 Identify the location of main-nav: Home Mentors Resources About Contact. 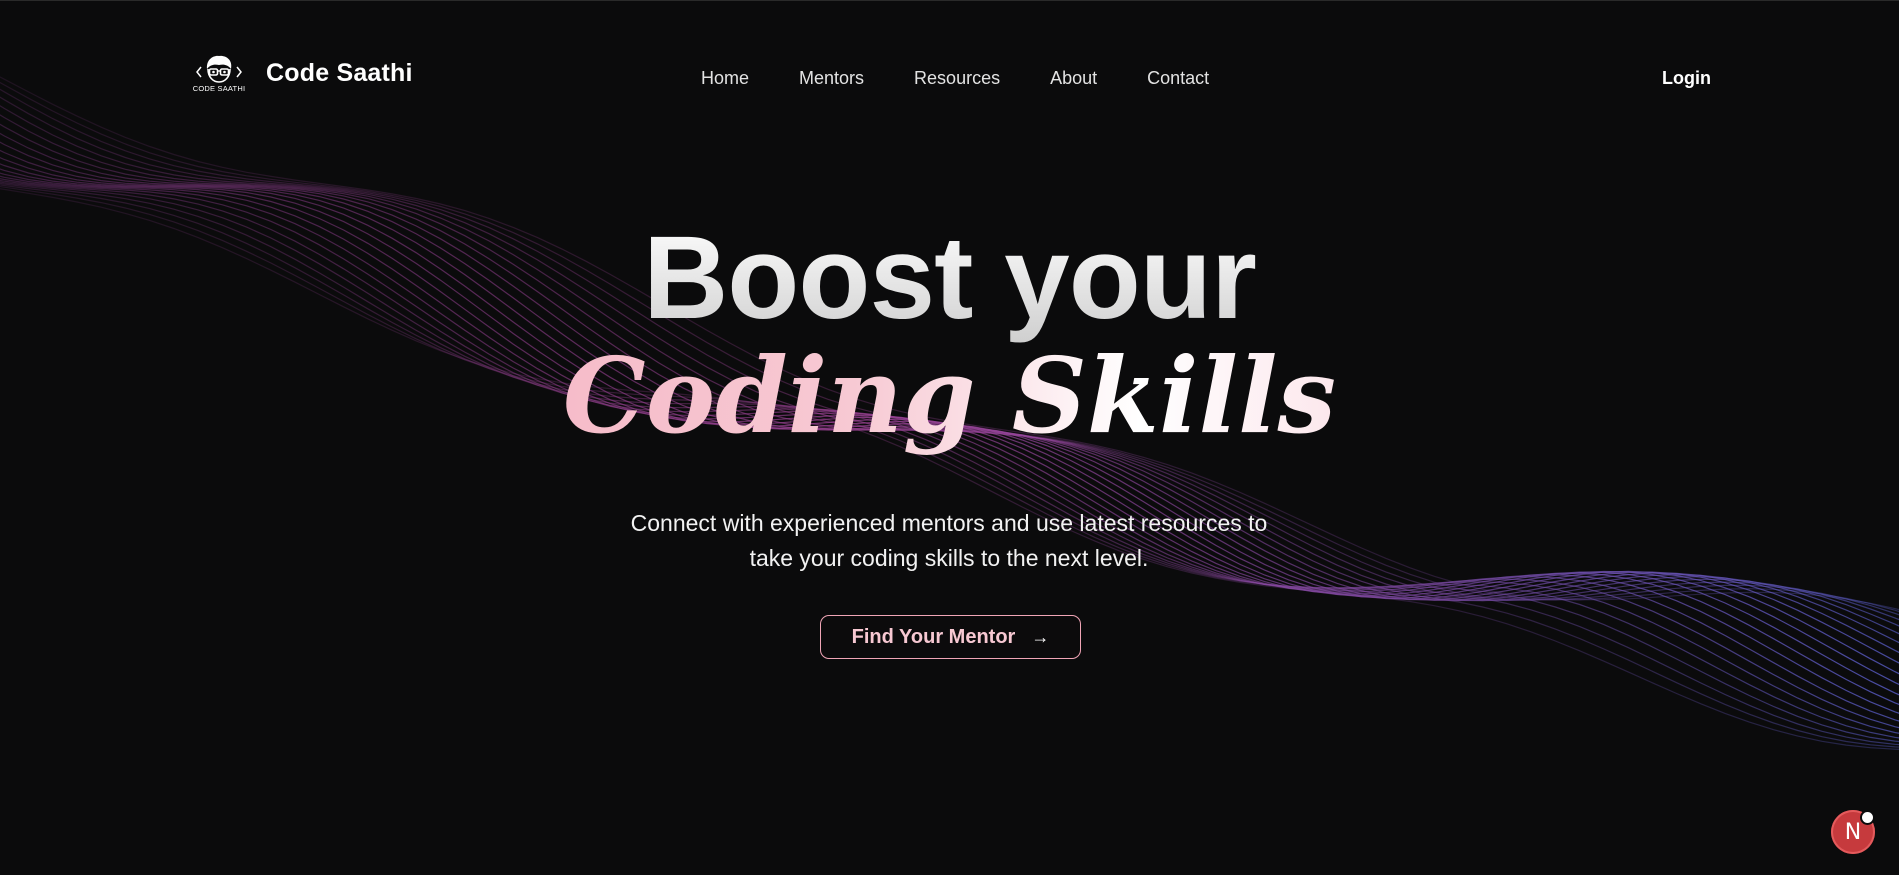
(955, 78).